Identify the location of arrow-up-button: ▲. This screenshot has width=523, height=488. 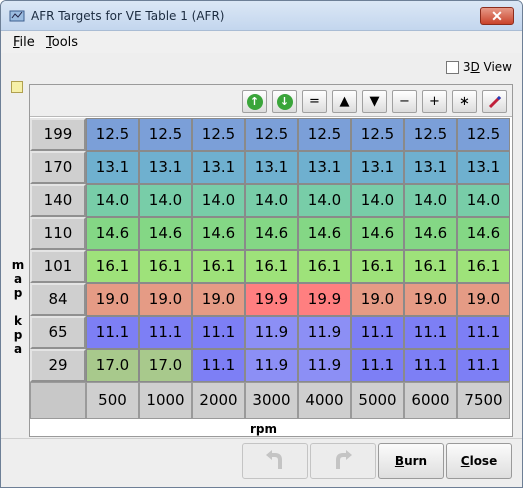
(344, 101).